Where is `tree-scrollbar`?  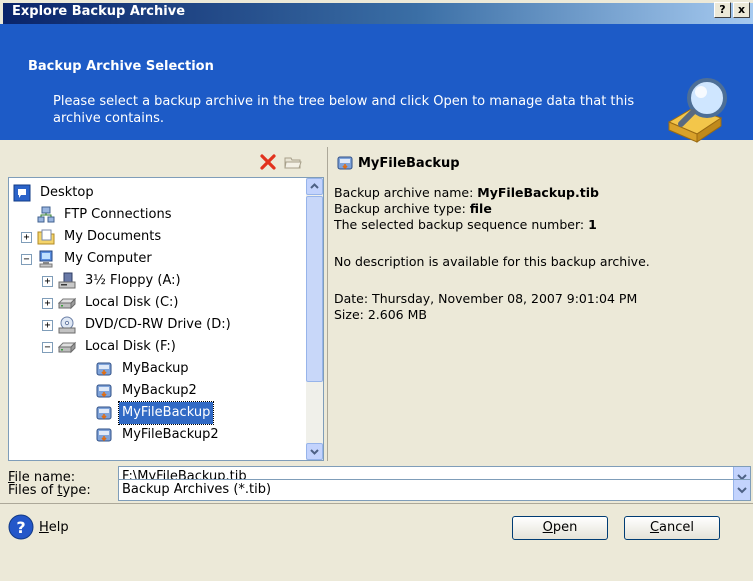
tree-scrollbar is located at coordinates (314, 319).